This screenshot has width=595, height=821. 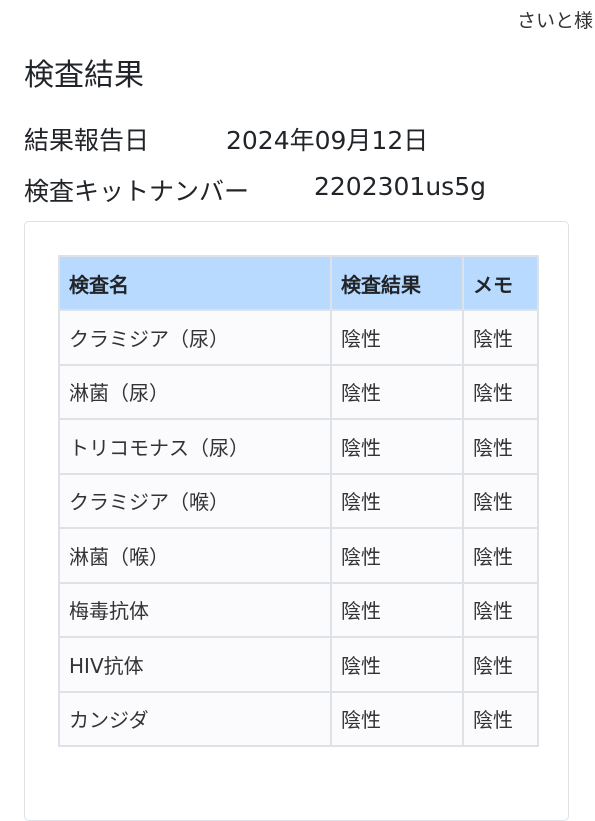 I want to click on table-row: 梅毒抗体 陰性 陰性, so click(x=298, y=609).